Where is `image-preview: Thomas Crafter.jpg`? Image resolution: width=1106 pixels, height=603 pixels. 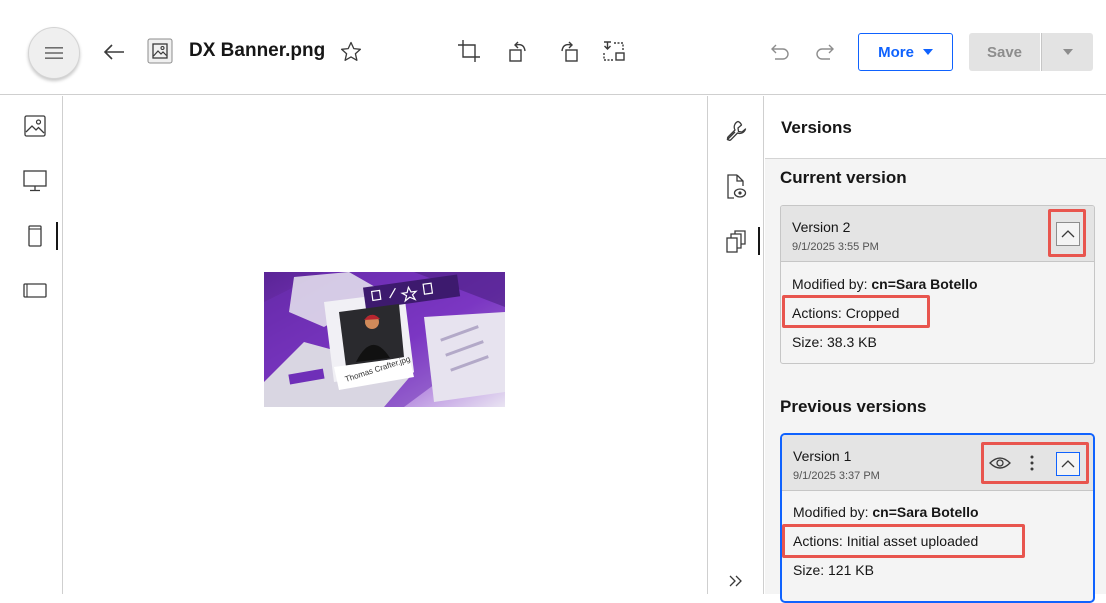 image-preview: Thomas Crafter.jpg is located at coordinates (384, 339).